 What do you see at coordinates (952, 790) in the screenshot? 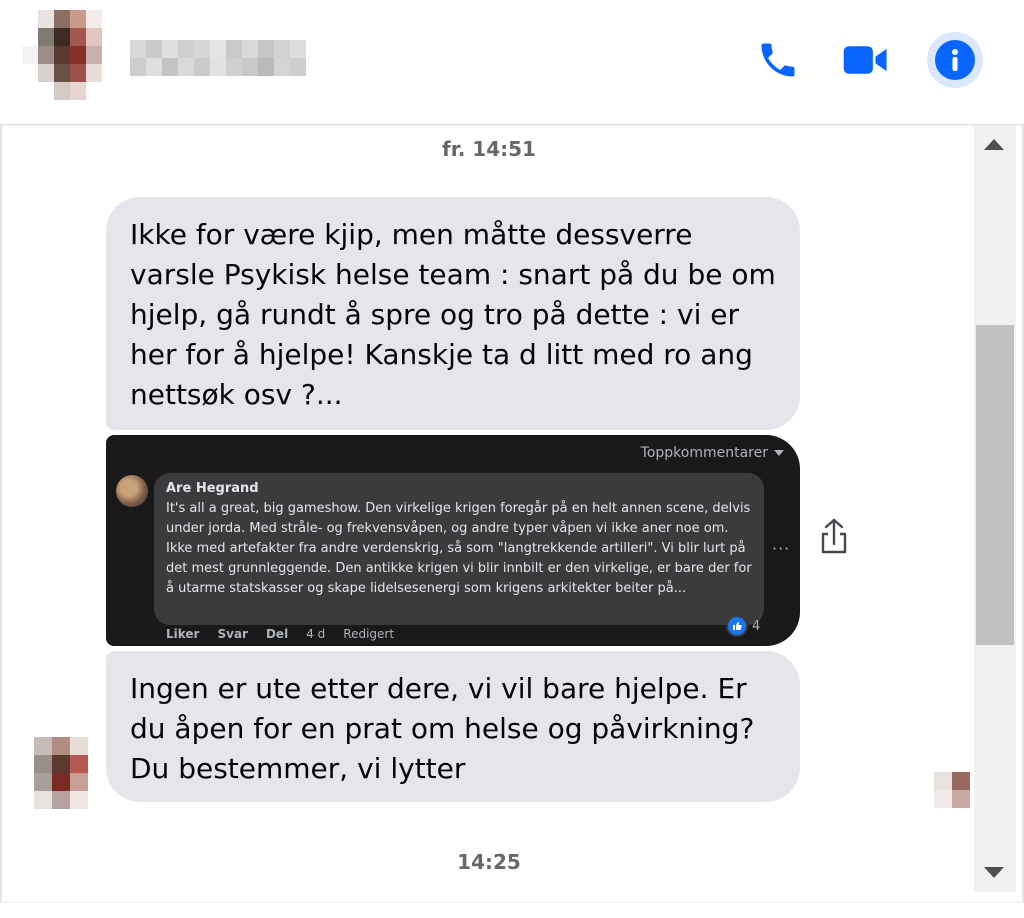
I see `read-receipt-avatar` at bounding box center [952, 790].